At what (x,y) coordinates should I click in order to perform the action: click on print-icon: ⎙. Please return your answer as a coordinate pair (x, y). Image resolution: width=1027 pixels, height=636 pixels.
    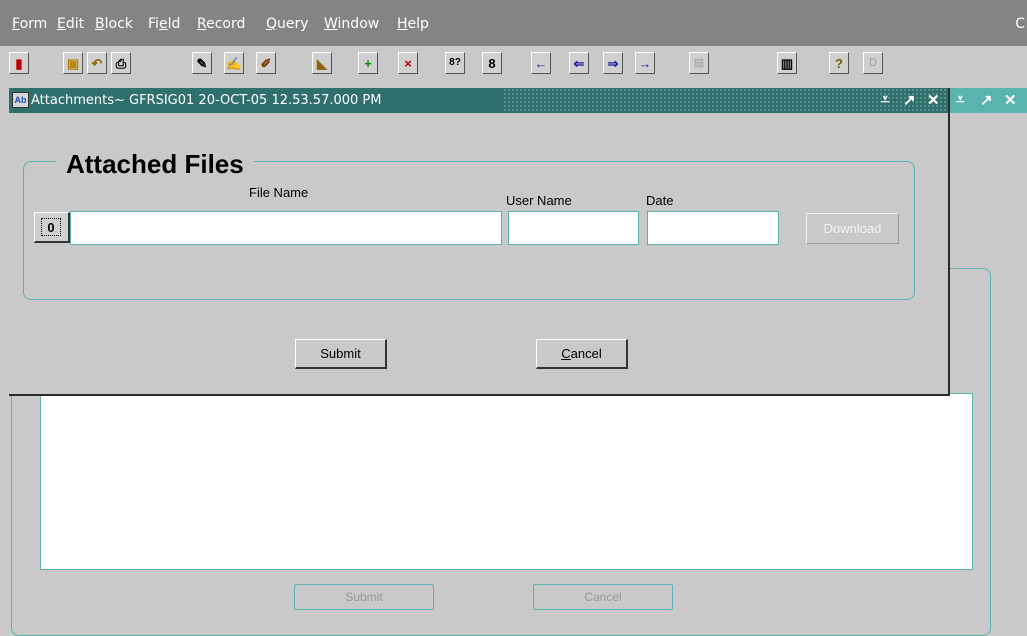
    Looking at the image, I should click on (121, 63).